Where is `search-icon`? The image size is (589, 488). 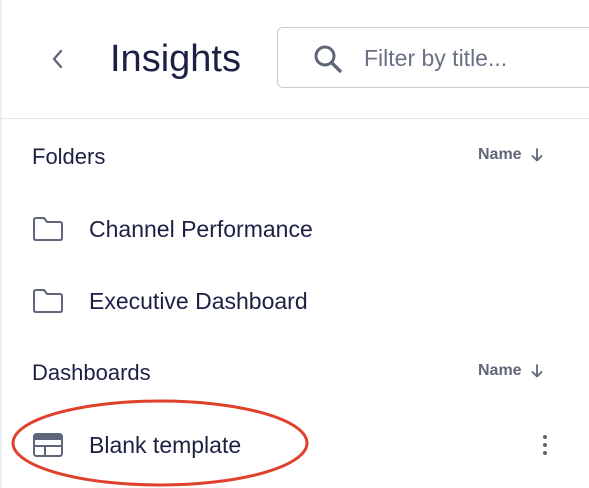
search-icon is located at coordinates (328, 59).